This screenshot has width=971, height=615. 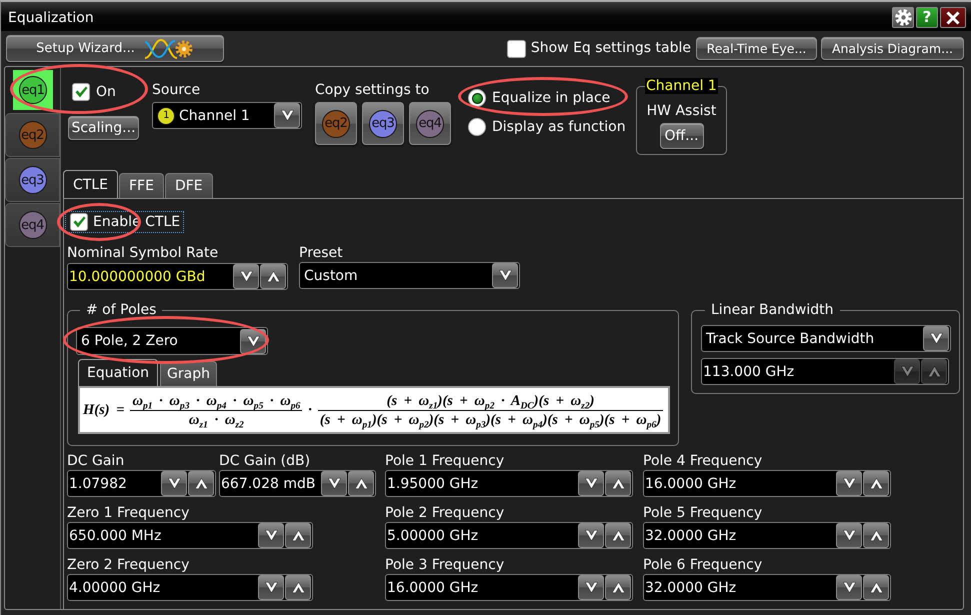 What do you see at coordinates (172, 341) in the screenshot?
I see `dropdown: 6 Pole, 2 Zero` at bounding box center [172, 341].